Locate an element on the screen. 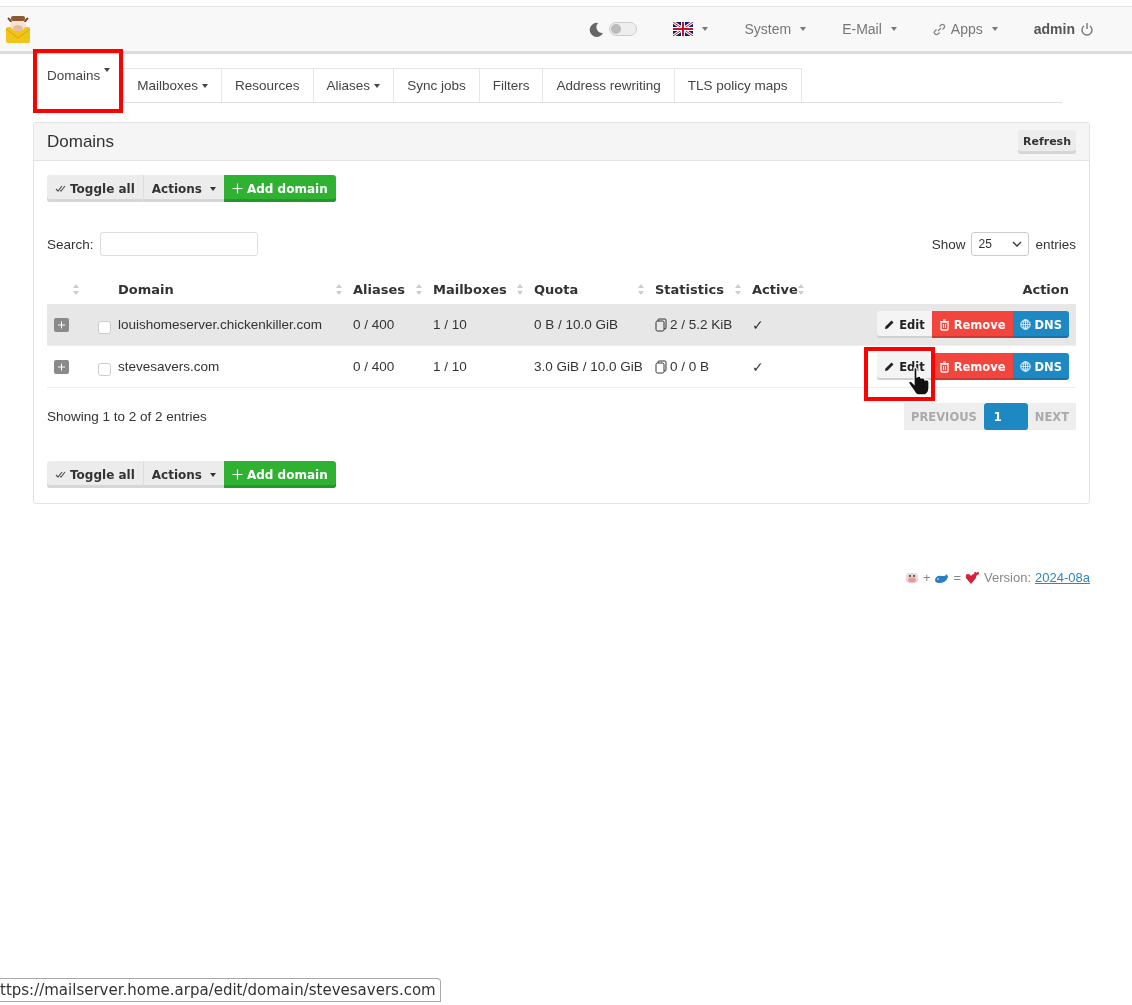 The width and height of the screenshot is (1132, 1005). entries-label: entries is located at coordinates (1055, 244).